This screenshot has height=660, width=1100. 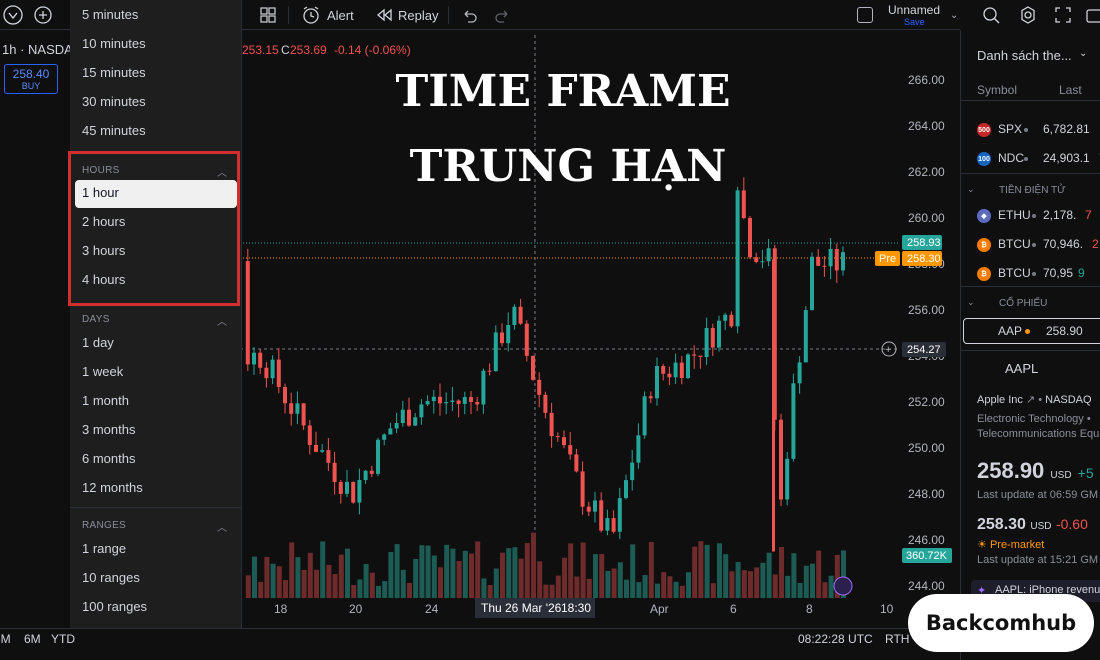 What do you see at coordinates (327, 15) in the screenshot?
I see `alert-button: Alert` at bounding box center [327, 15].